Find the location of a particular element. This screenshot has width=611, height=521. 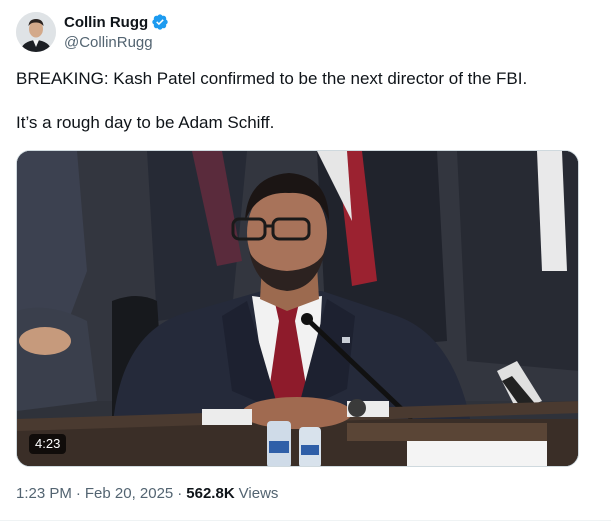

views-label: Views is located at coordinates (258, 493).